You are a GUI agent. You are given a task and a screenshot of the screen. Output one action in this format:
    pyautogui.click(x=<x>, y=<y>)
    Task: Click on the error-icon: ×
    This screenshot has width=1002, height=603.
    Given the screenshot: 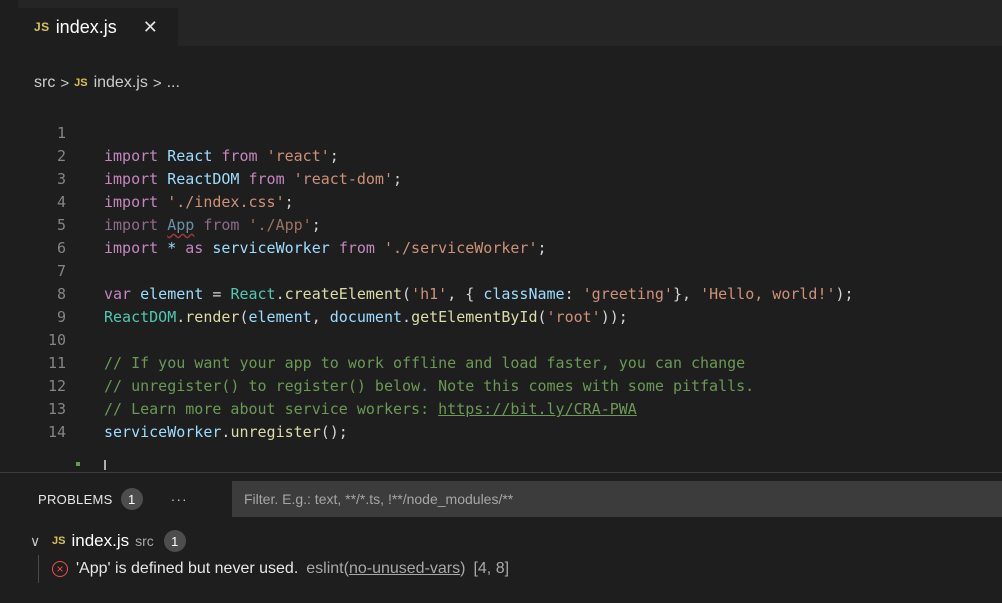 What is the action you would take?
    pyautogui.click(x=60, y=569)
    